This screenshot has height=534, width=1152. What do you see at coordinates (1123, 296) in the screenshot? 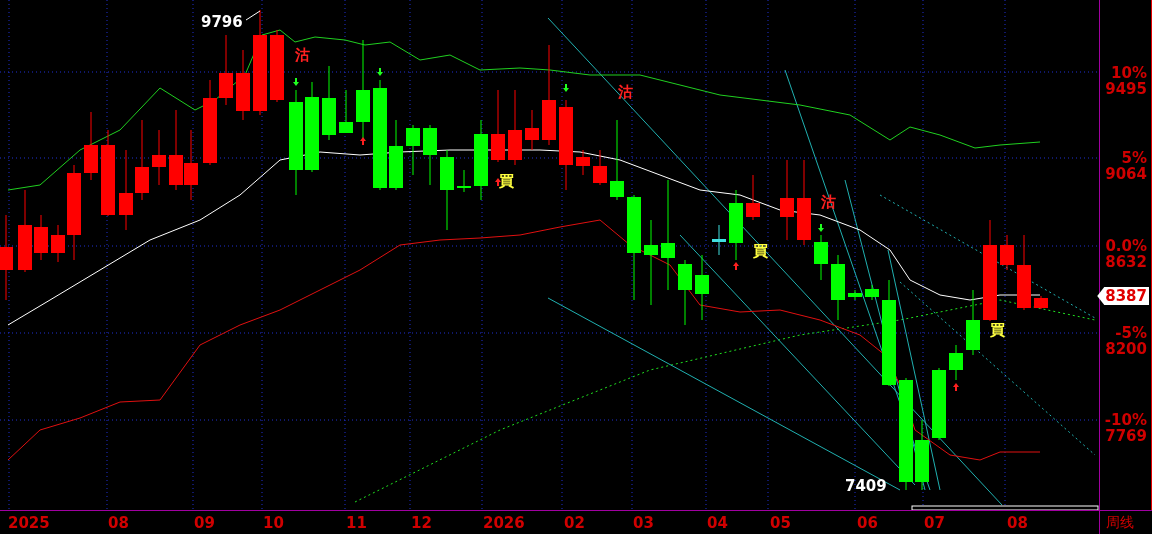
I see `current-price-tag: 8387` at bounding box center [1123, 296].